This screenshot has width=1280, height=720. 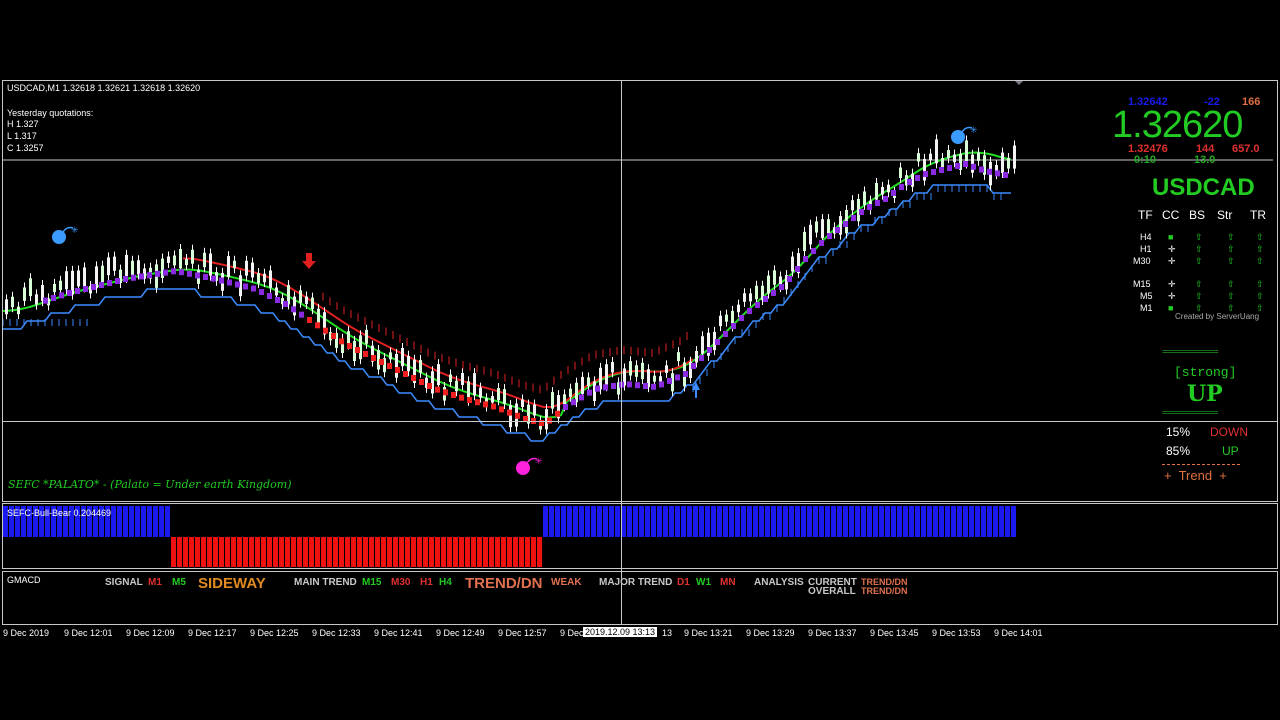 I want to click on main-trend-label: MAIN TREND, so click(x=325, y=582).